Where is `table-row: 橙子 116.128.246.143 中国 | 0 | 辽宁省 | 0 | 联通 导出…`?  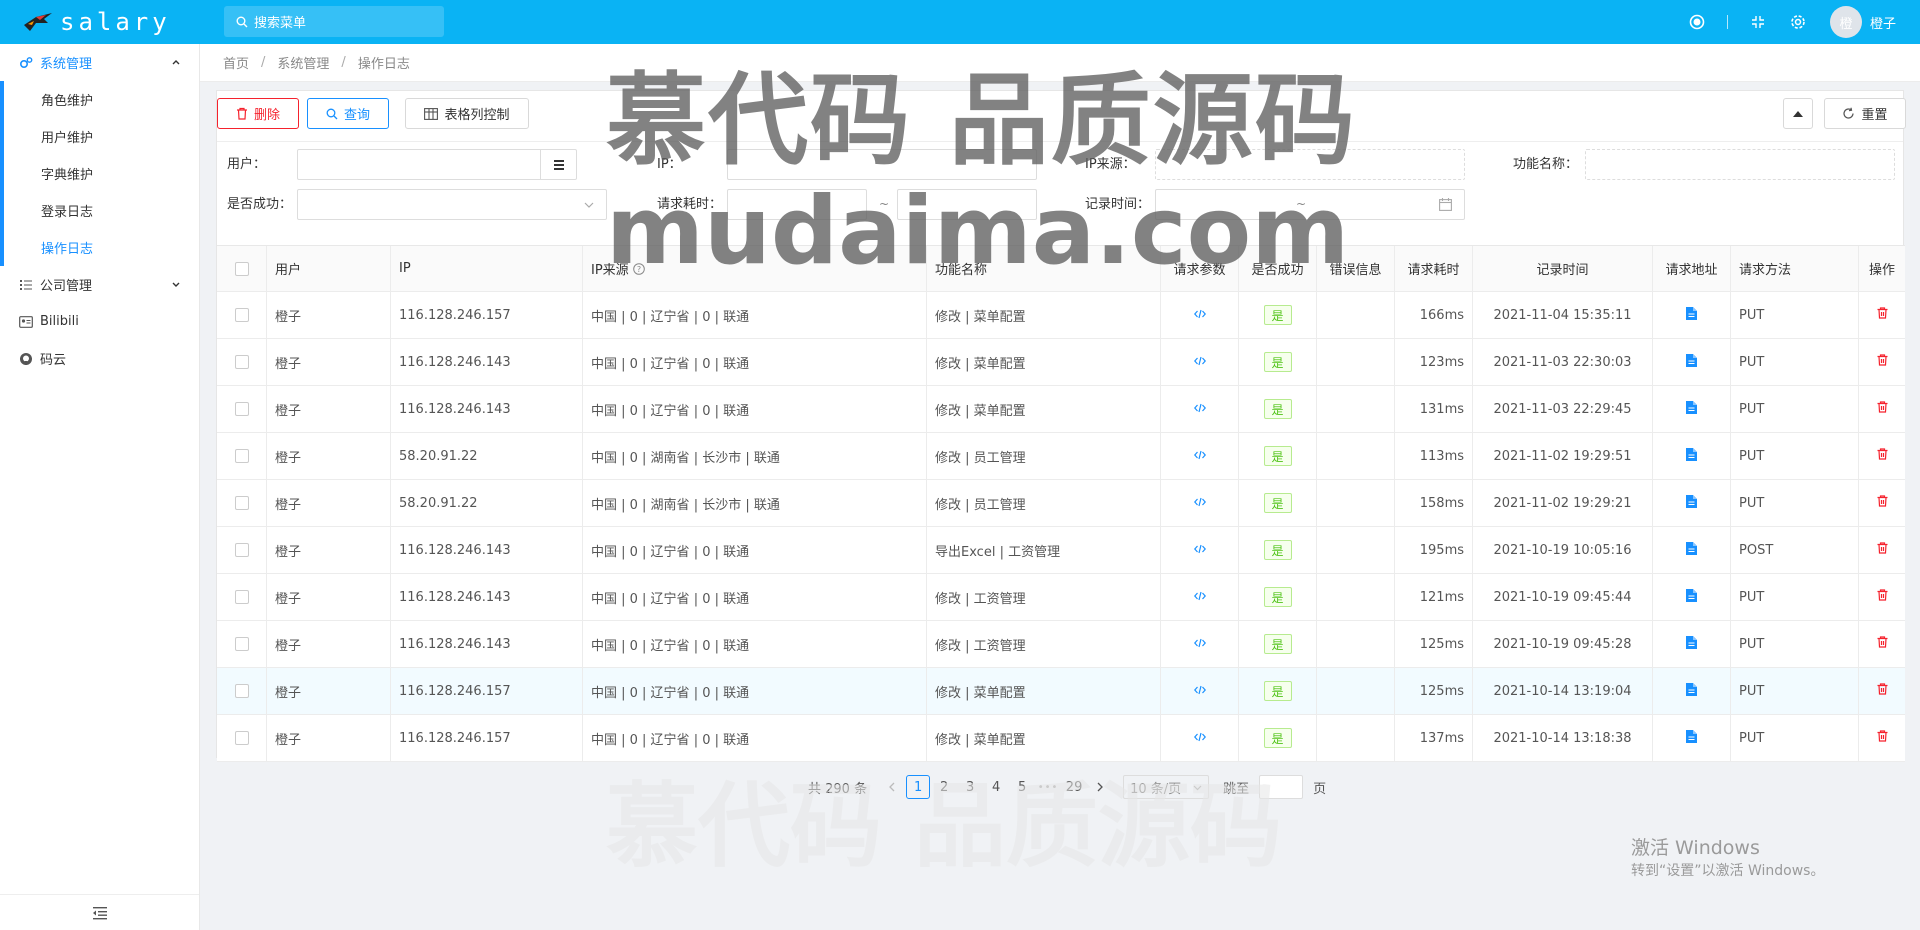 table-row: 橙子 116.128.246.143 中国 | 0 | 辽宁省 | 0 | 联通 导出… is located at coordinates (1061, 550).